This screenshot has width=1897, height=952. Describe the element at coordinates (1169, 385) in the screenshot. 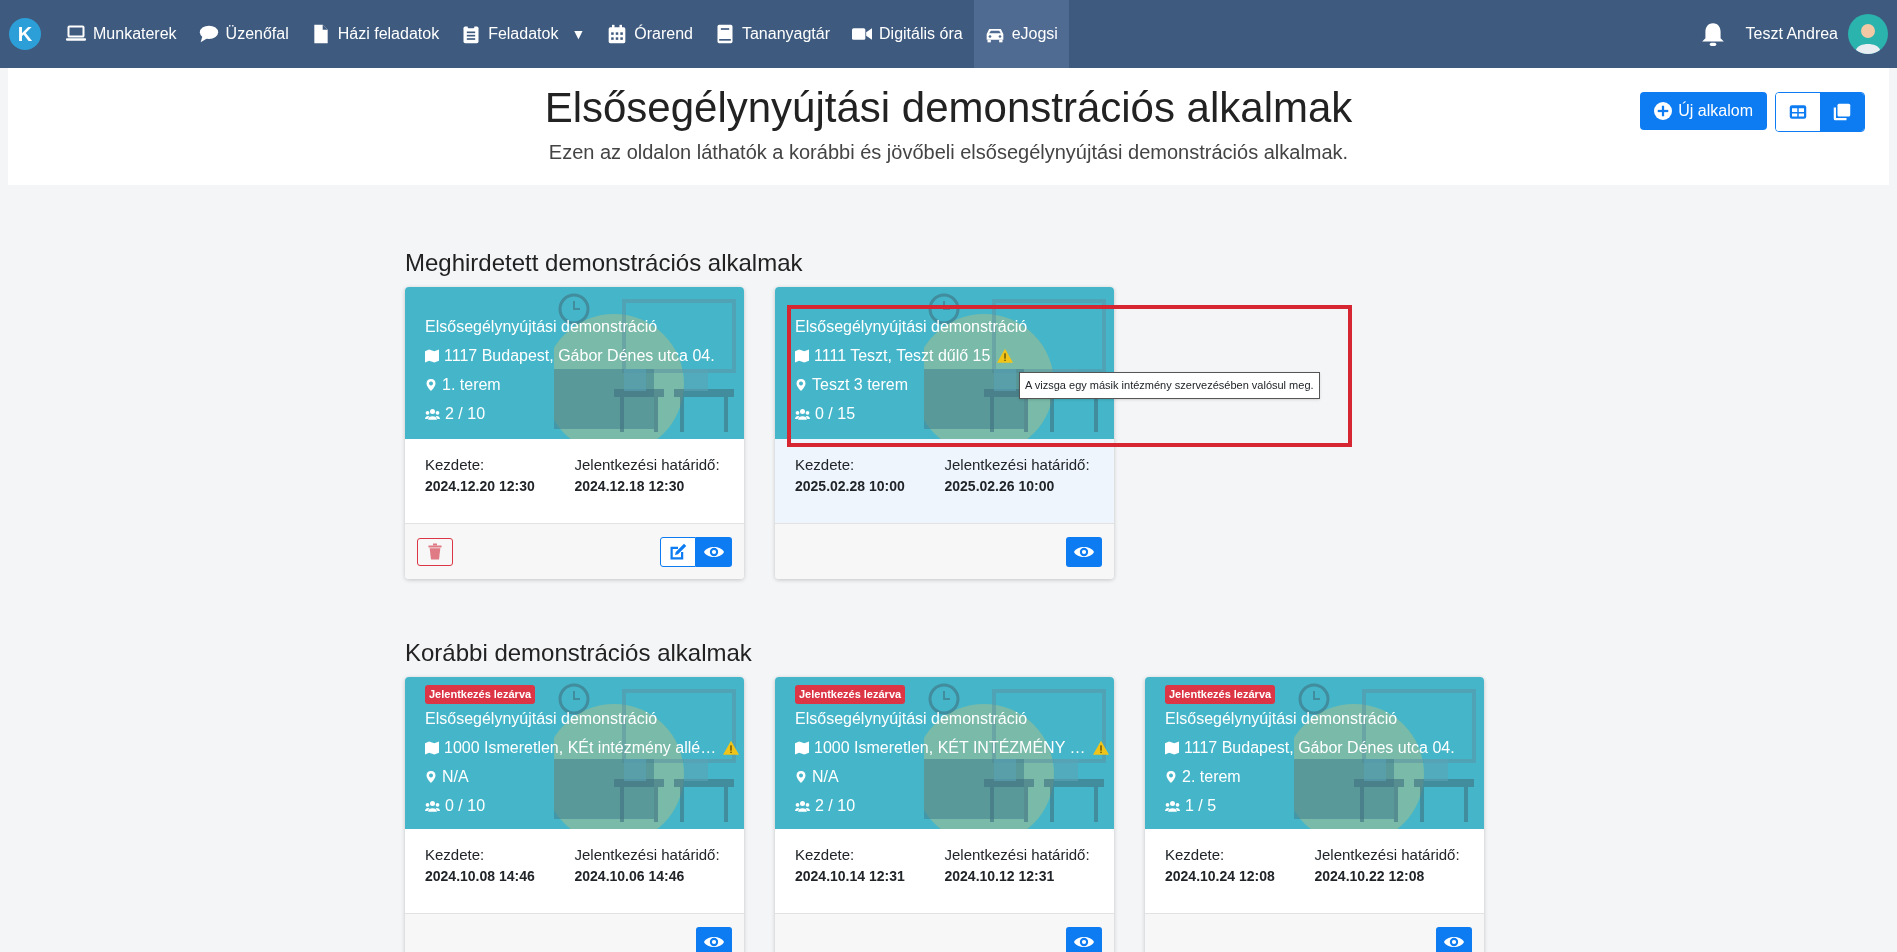

I see `tooltip: A vizsga egy másik intézmény szervezésében valósul meg.` at that location.